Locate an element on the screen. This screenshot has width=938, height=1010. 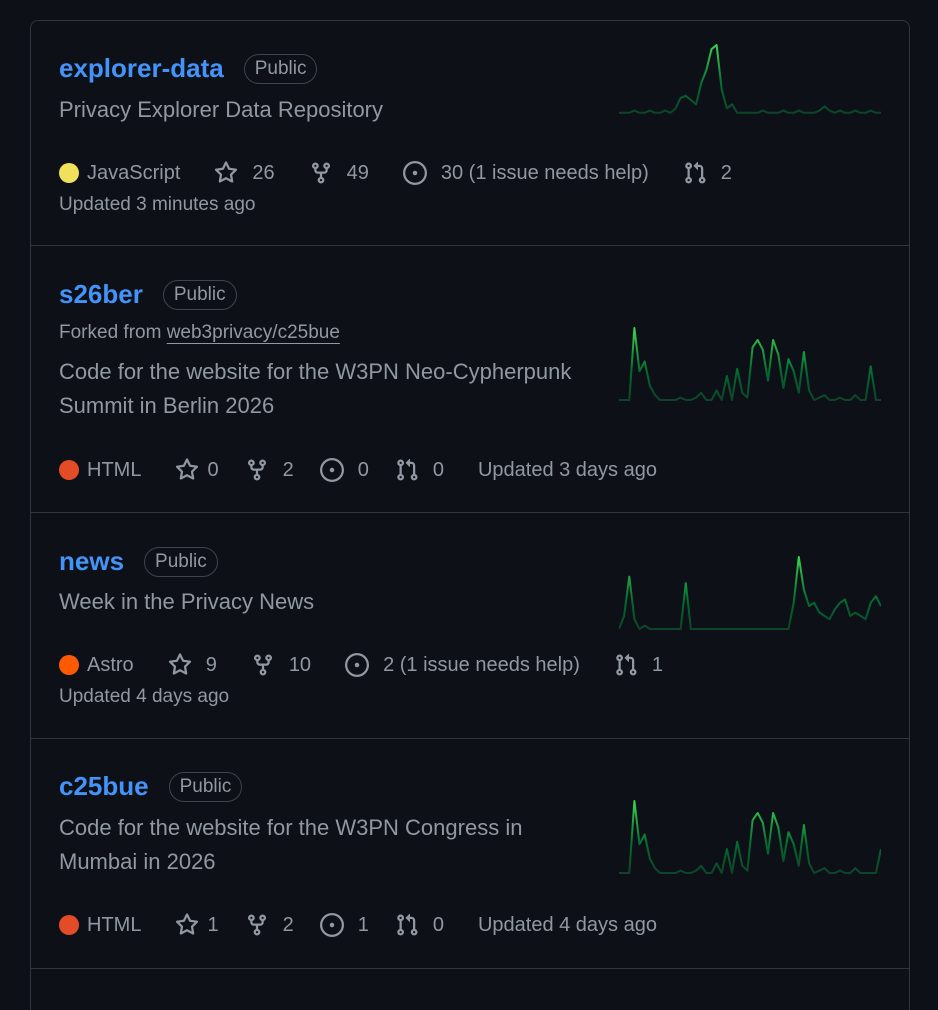
pull-requests-count: 2 is located at coordinates (726, 172).